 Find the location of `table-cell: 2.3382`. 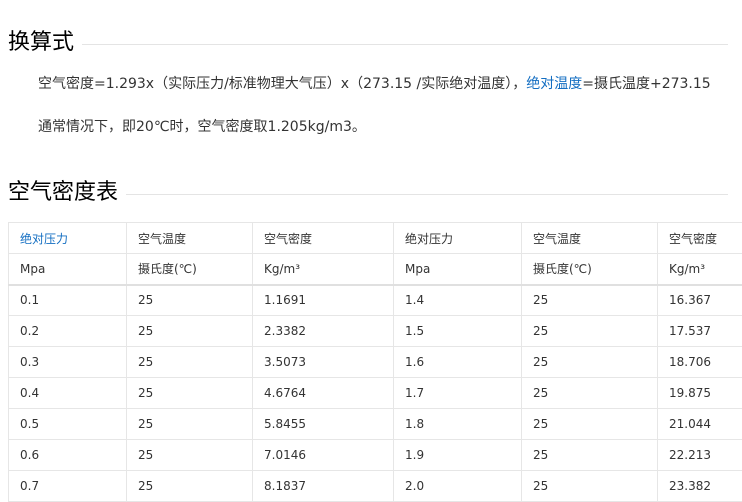

table-cell: 2.3382 is located at coordinates (323, 331).